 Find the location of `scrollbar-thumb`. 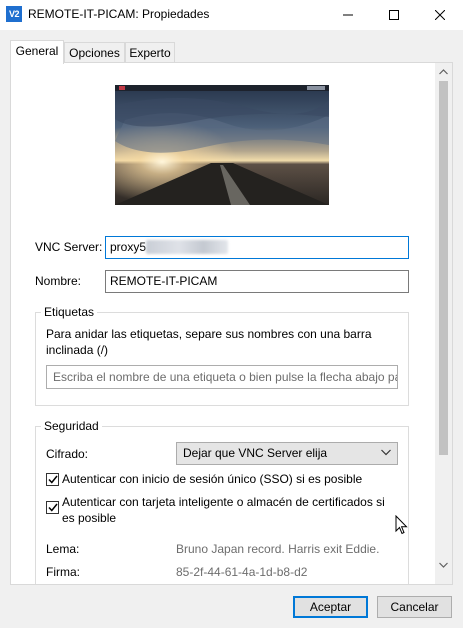

scrollbar-thumb is located at coordinates (443, 268).